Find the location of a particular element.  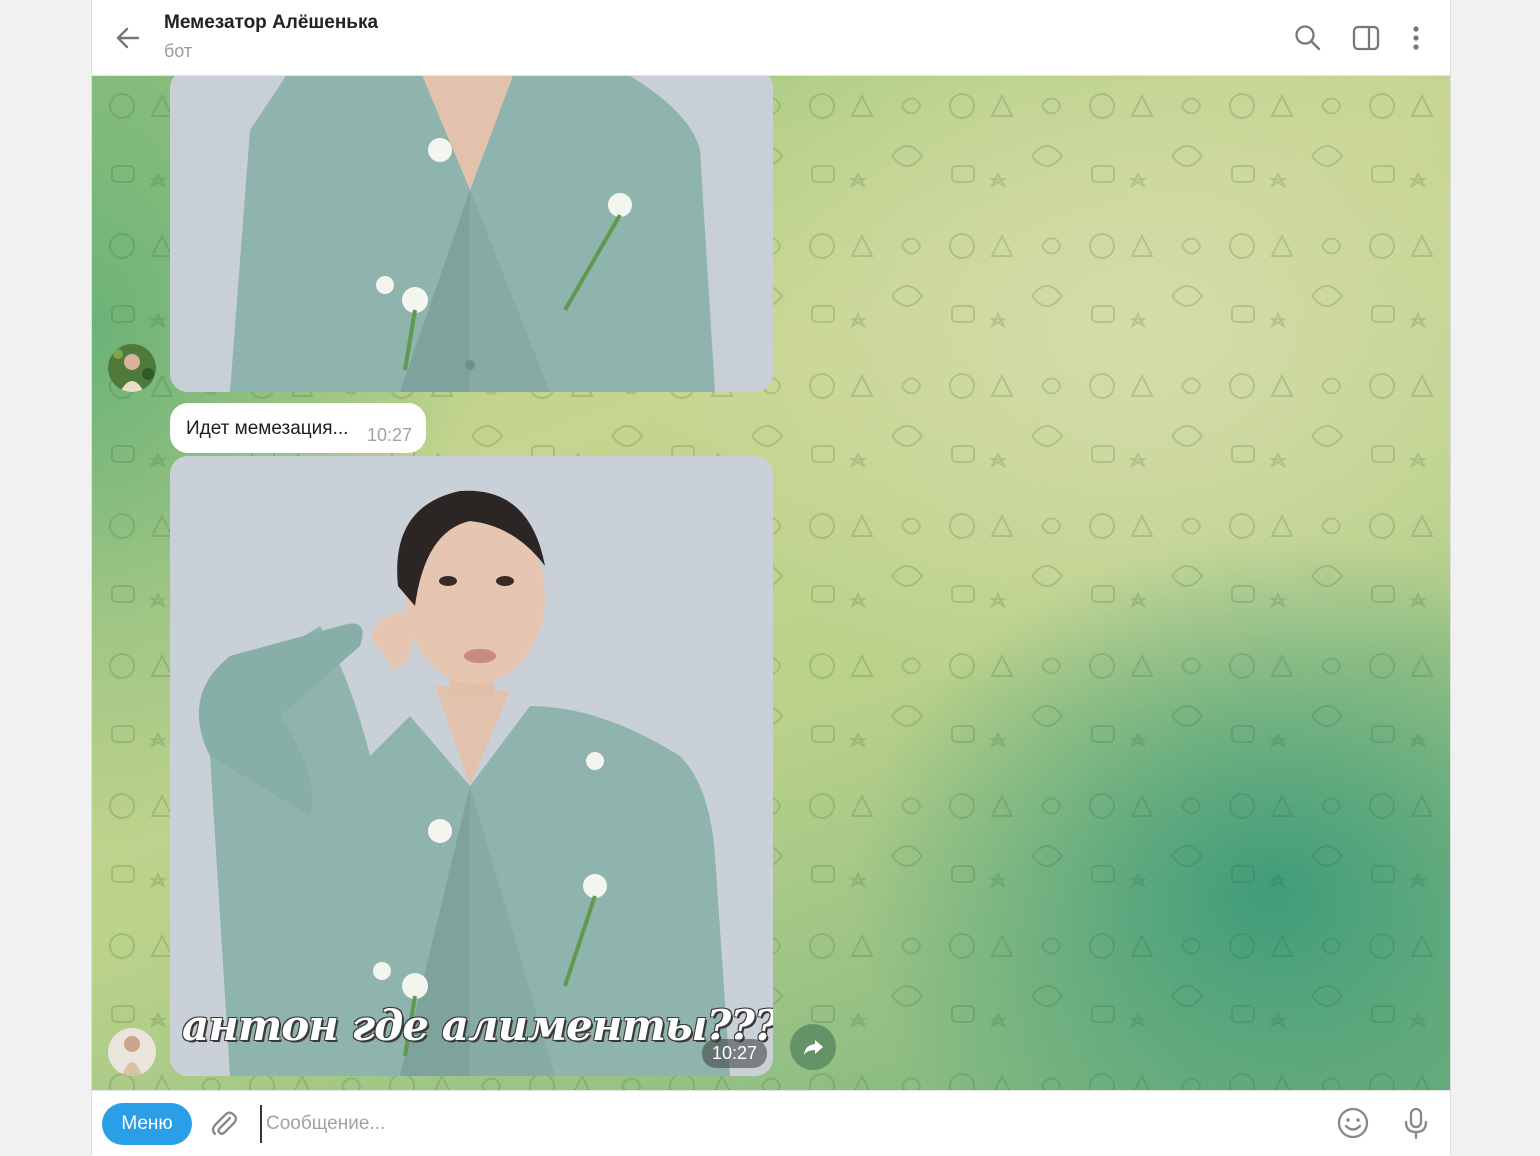

status-message: Идет мемезация... 10:27 is located at coordinates (298, 428).